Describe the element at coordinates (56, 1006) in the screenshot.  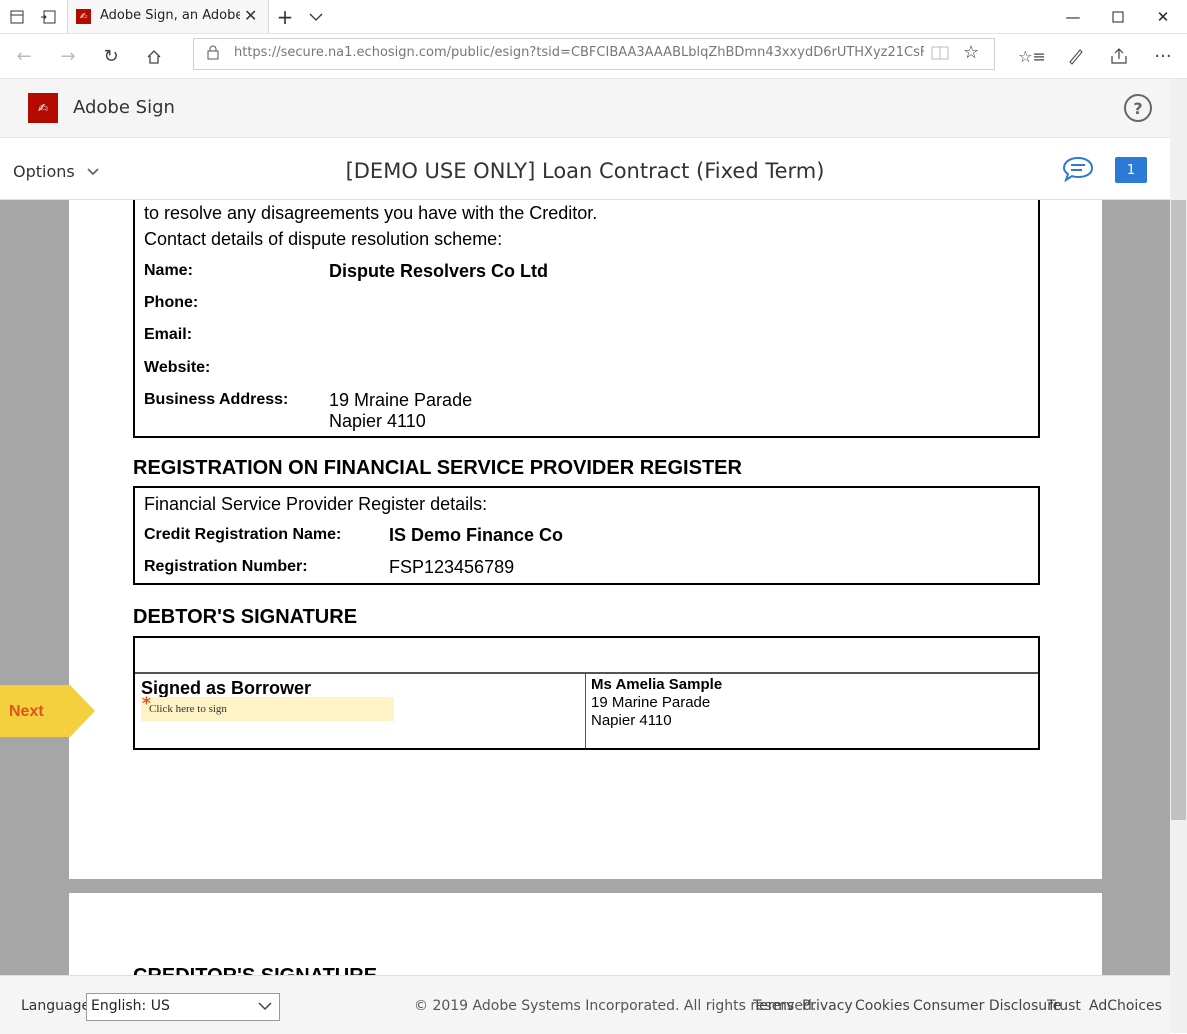
I see `language-label: Language` at that location.